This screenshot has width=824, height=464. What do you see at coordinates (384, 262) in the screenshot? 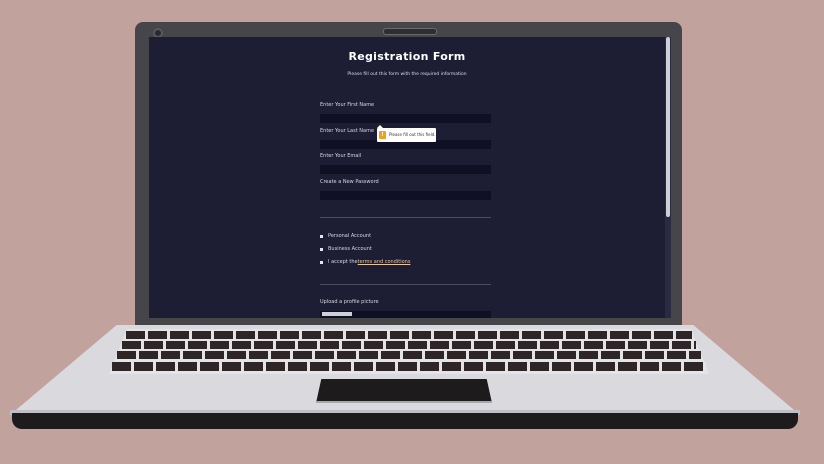
I see `terms-link: terms and conditions` at bounding box center [384, 262].